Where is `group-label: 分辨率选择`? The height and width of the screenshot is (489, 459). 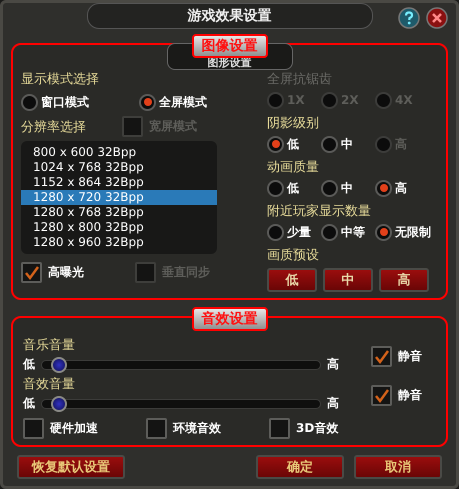
group-label: 分辨率选择 is located at coordinates (53, 127).